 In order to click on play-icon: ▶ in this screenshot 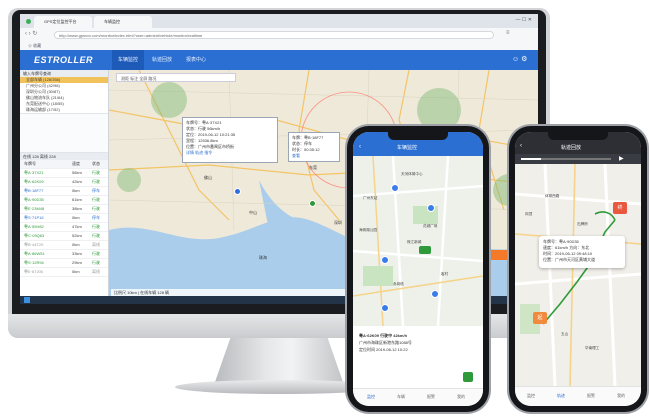, I will do `click(621, 158)`.